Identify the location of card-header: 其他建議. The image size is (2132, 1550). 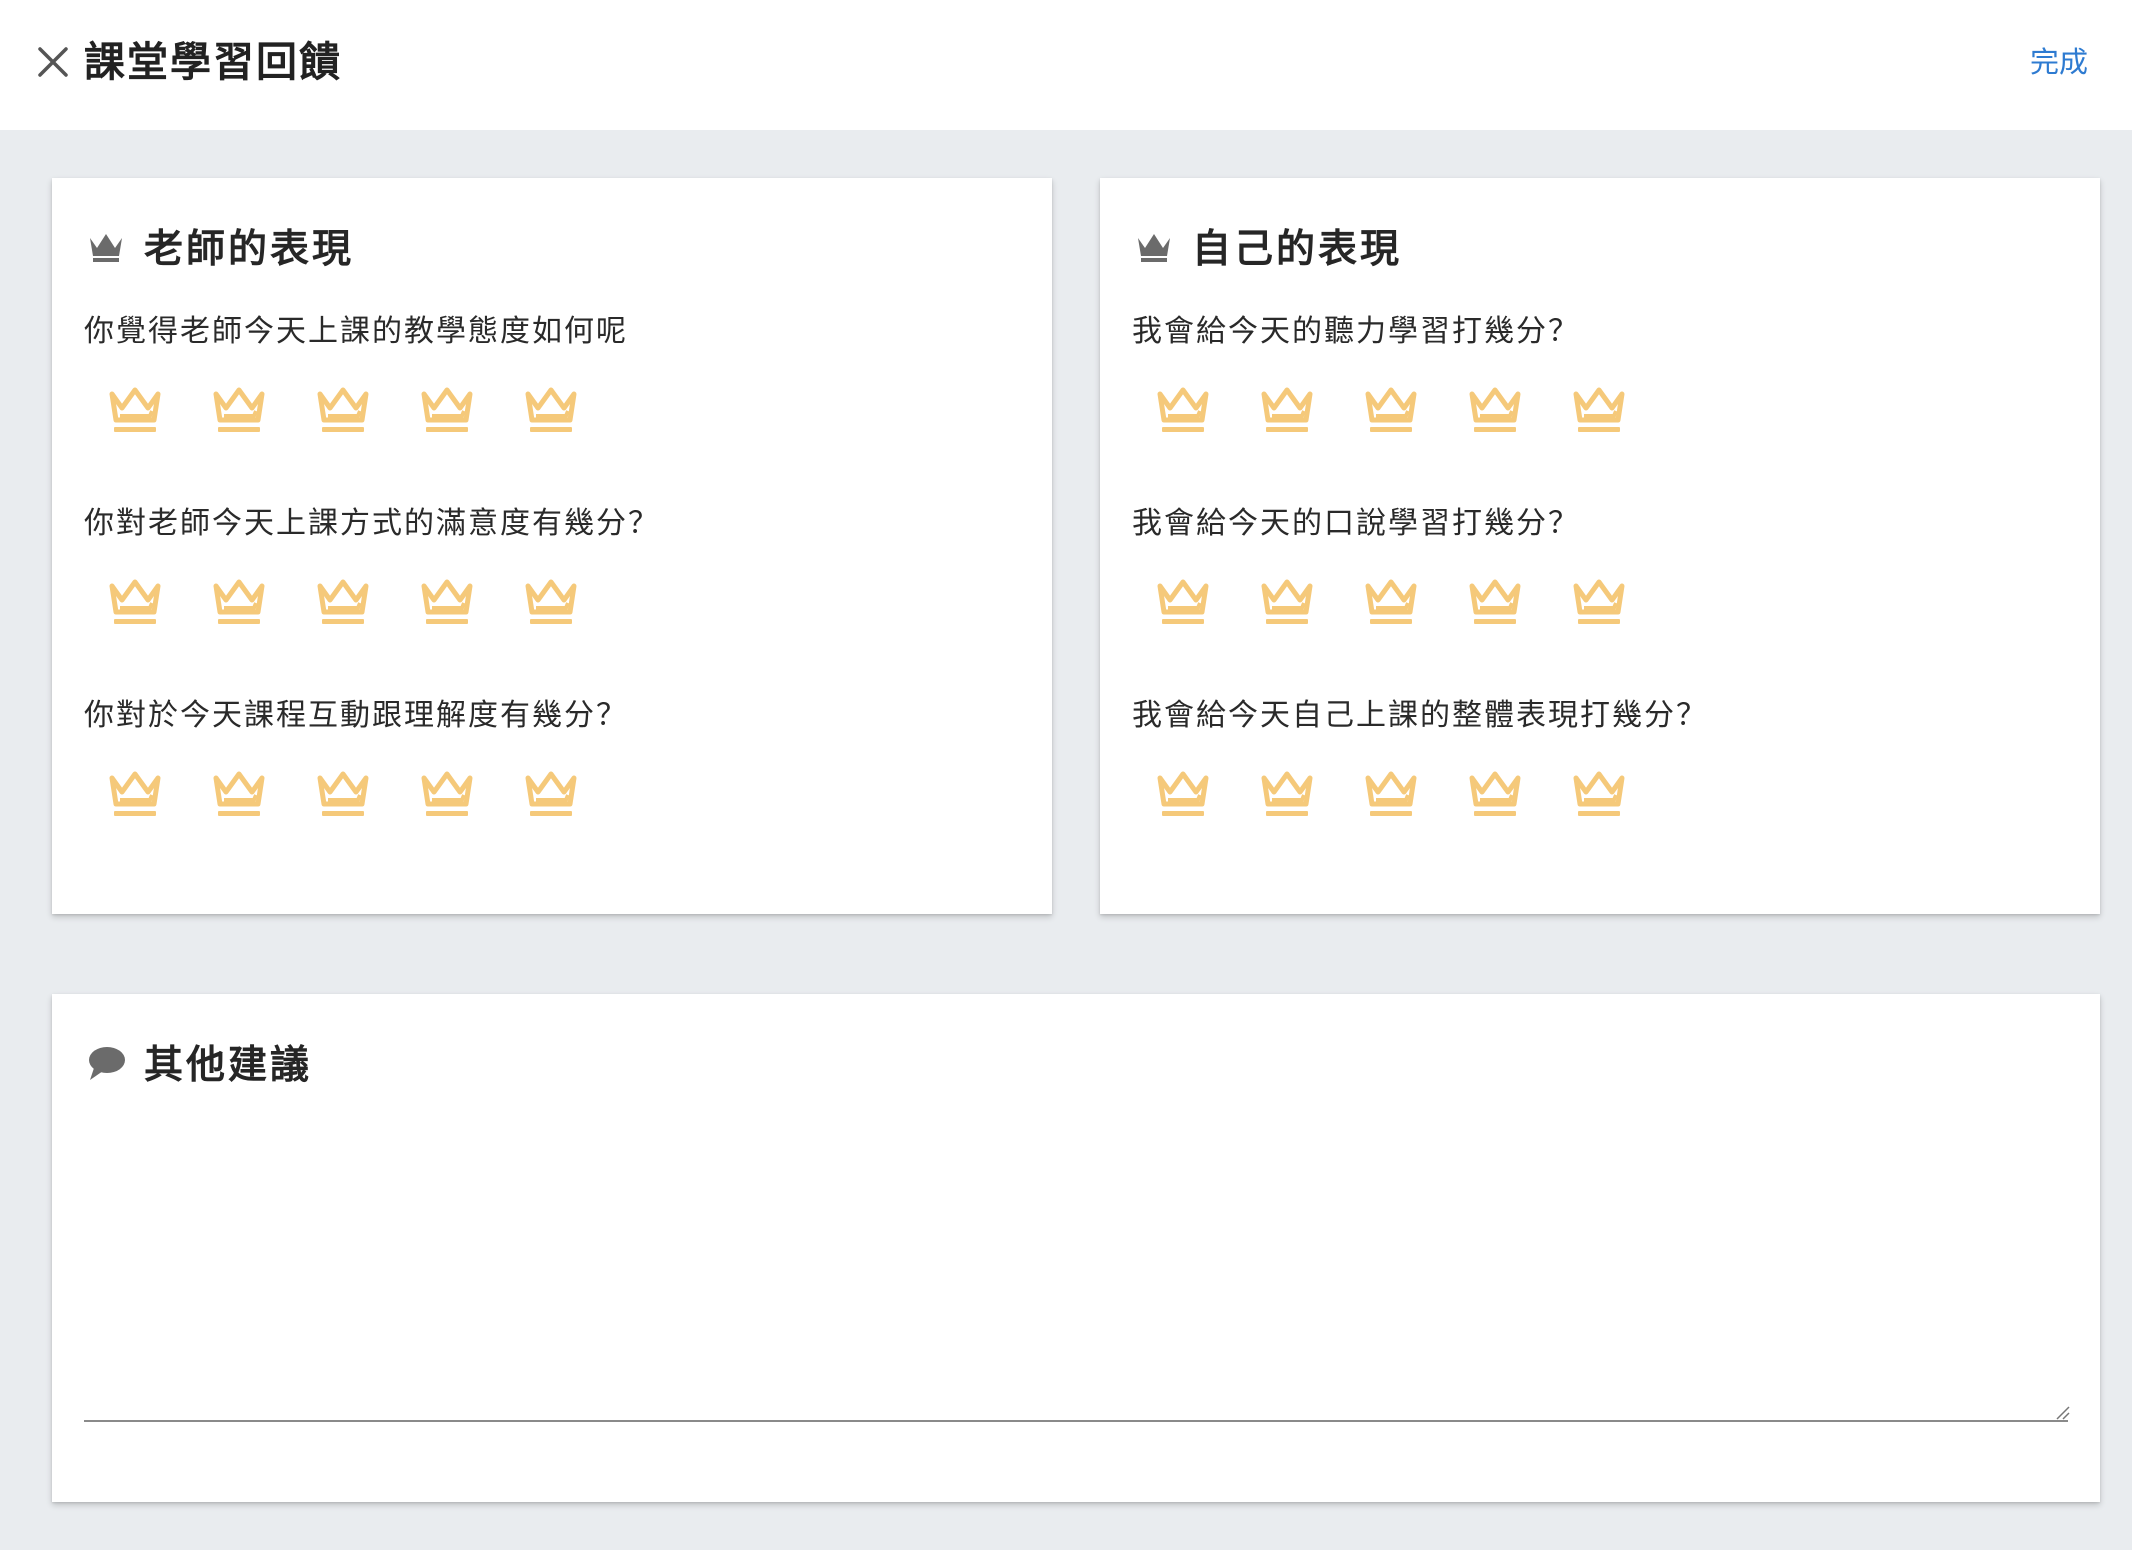
(199, 1062).